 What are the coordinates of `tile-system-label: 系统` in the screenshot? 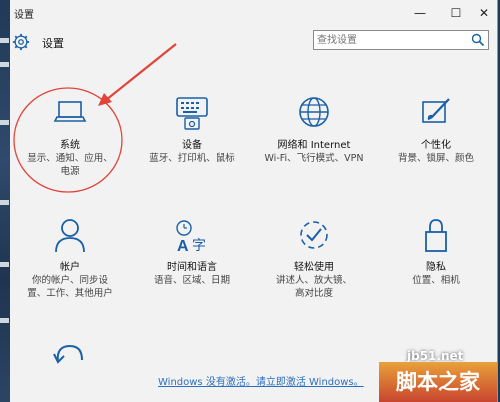 It's located at (70, 145).